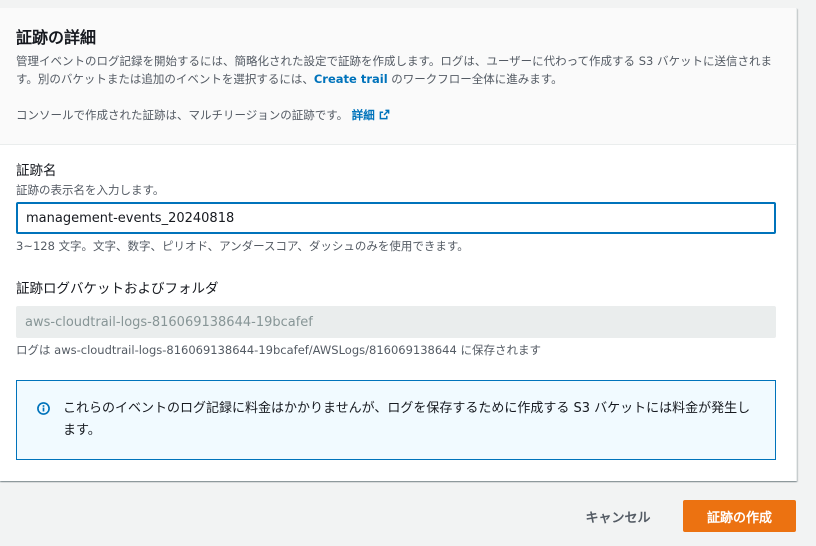 The height and width of the screenshot is (546, 816). I want to click on trail-name-input, so click(396, 218).